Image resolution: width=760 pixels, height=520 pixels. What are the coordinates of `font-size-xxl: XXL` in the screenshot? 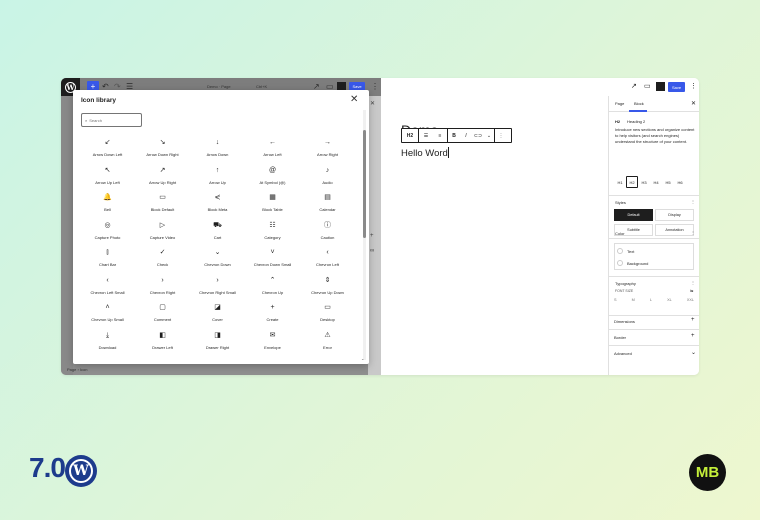 It's located at (690, 300).